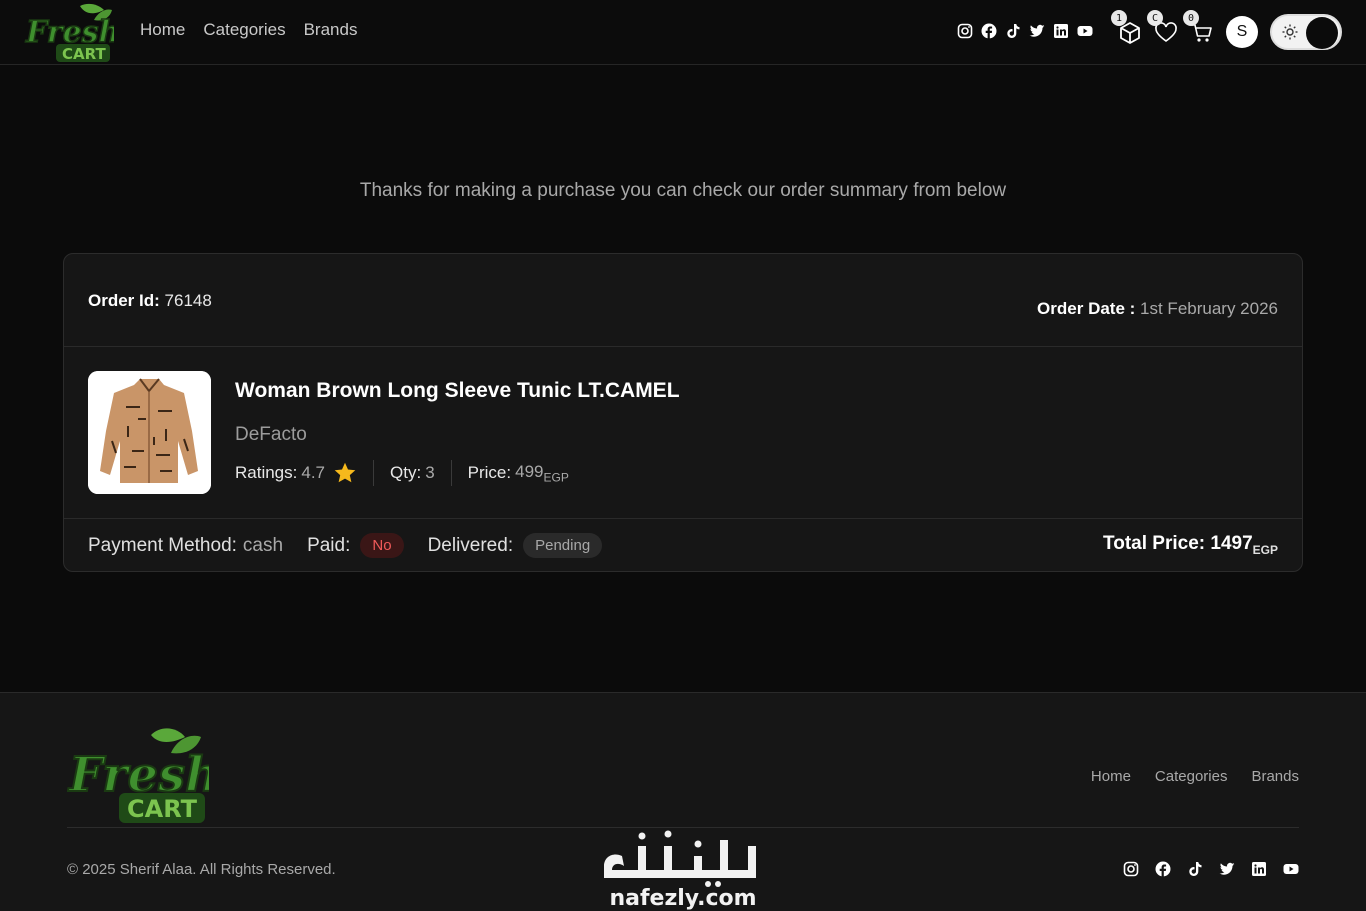 The width and height of the screenshot is (1366, 911). Describe the element at coordinates (72, 33) in the screenshot. I see `fresh-cart-logo: Fresh CART` at that location.